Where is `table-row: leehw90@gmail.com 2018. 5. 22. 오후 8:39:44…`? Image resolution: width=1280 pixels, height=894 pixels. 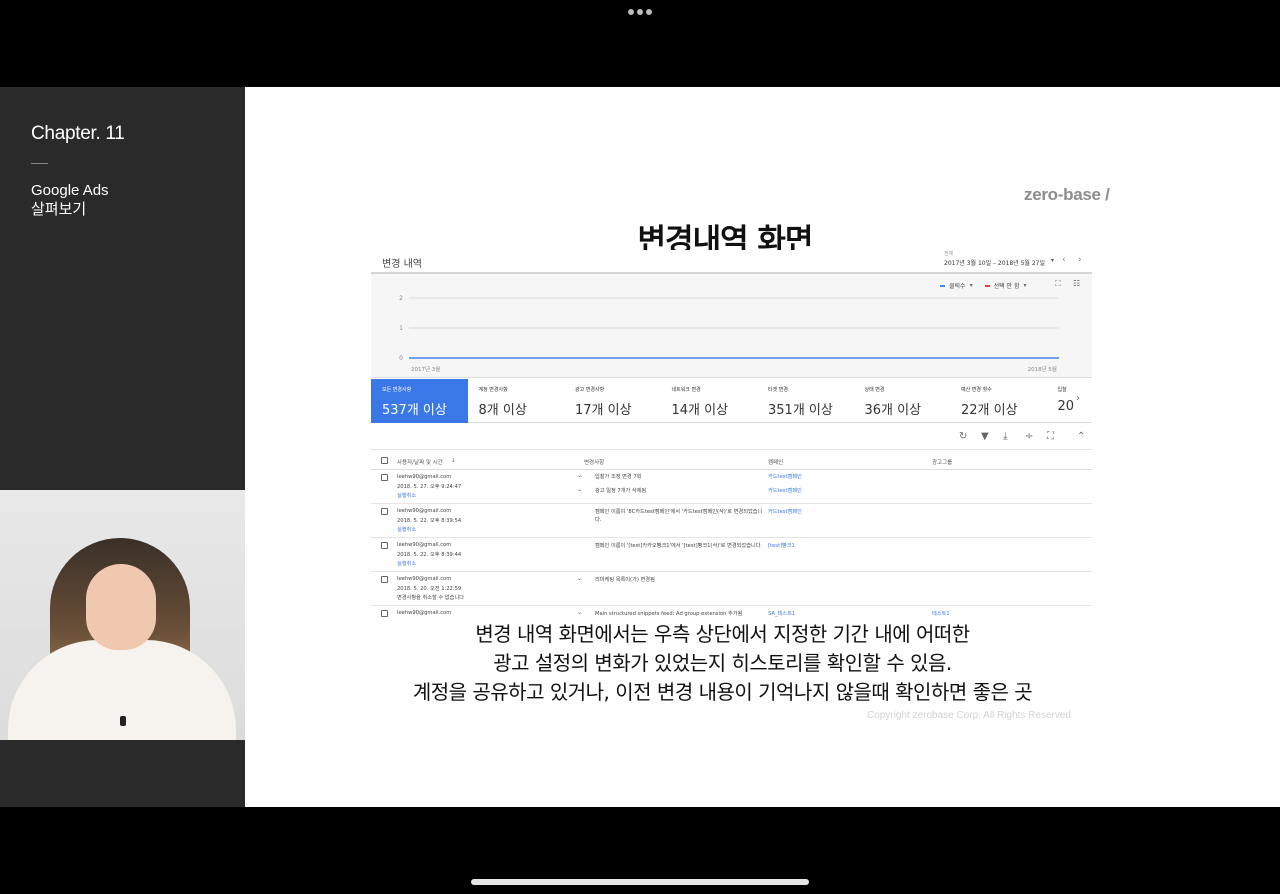
table-row: leehw90@gmail.com 2018. 5. 22. 오후 8:39:44… is located at coordinates (731, 555).